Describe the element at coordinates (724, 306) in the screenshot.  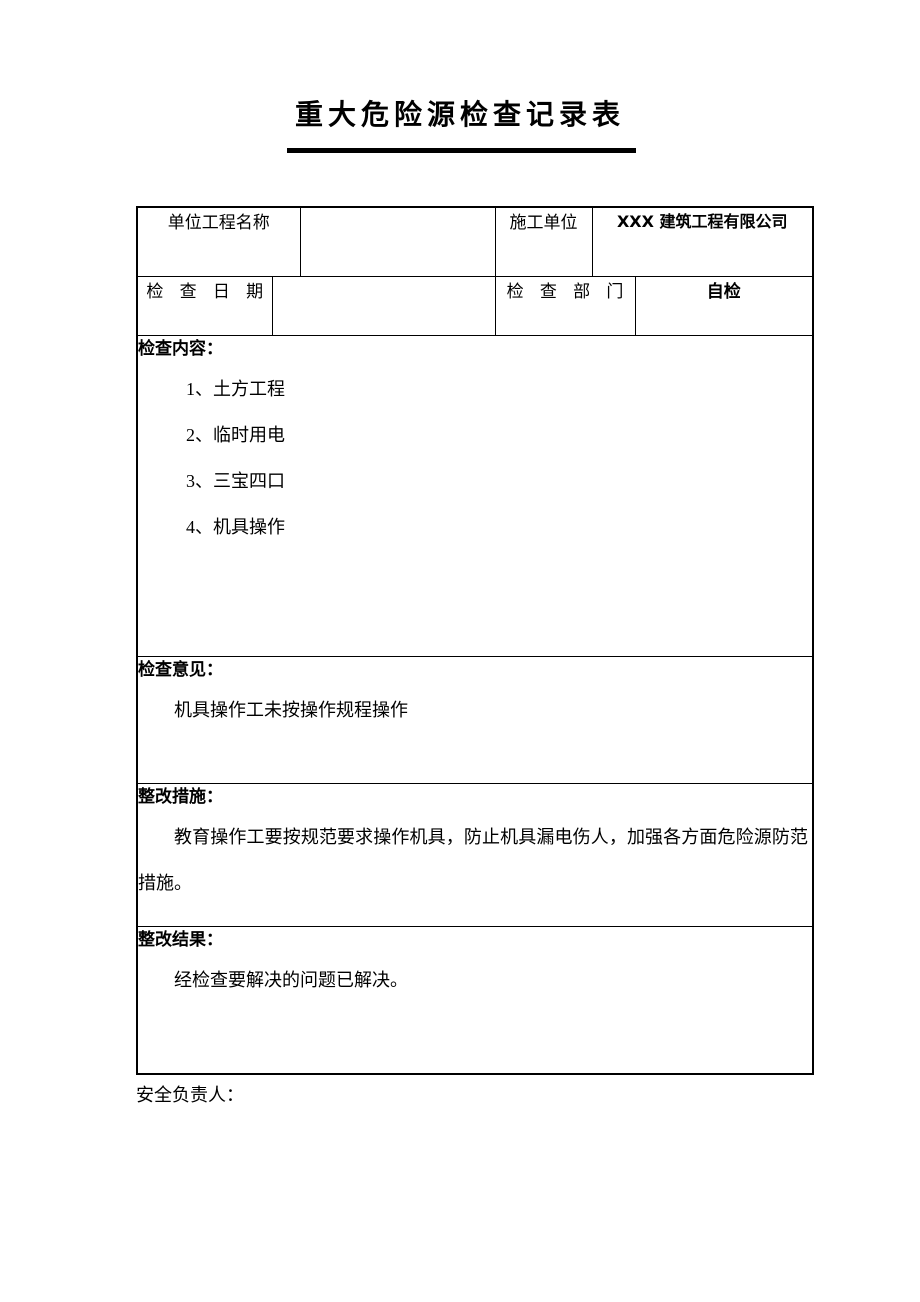
I see `cell-value-inspection-department: 自检` at that location.